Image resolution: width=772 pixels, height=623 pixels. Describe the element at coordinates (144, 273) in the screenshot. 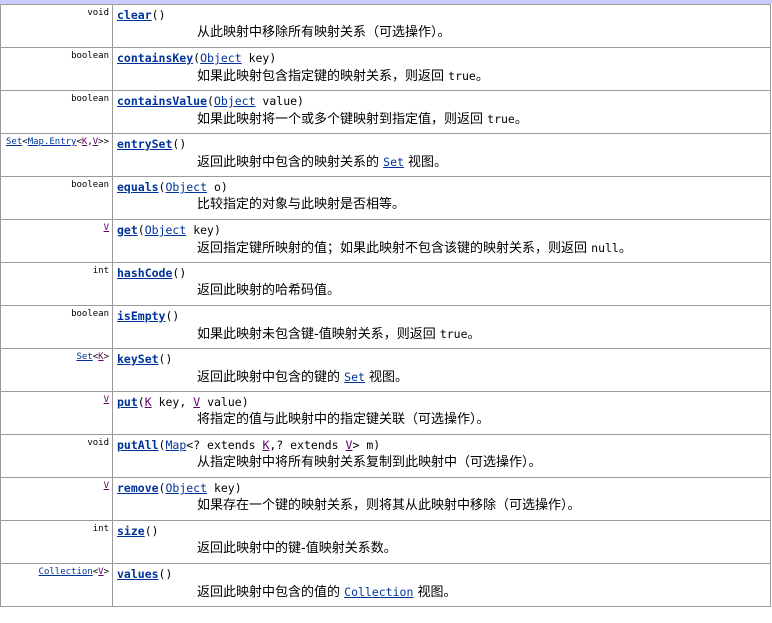

I see `method-name-link: hashCode` at that location.